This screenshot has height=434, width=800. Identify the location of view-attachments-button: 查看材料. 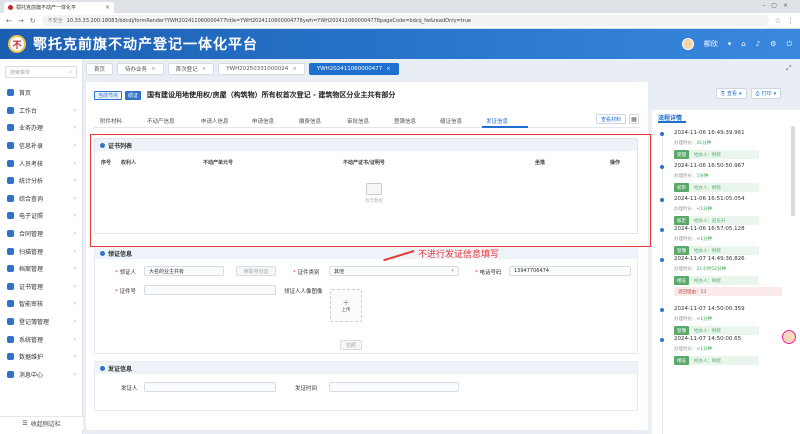
(611, 119).